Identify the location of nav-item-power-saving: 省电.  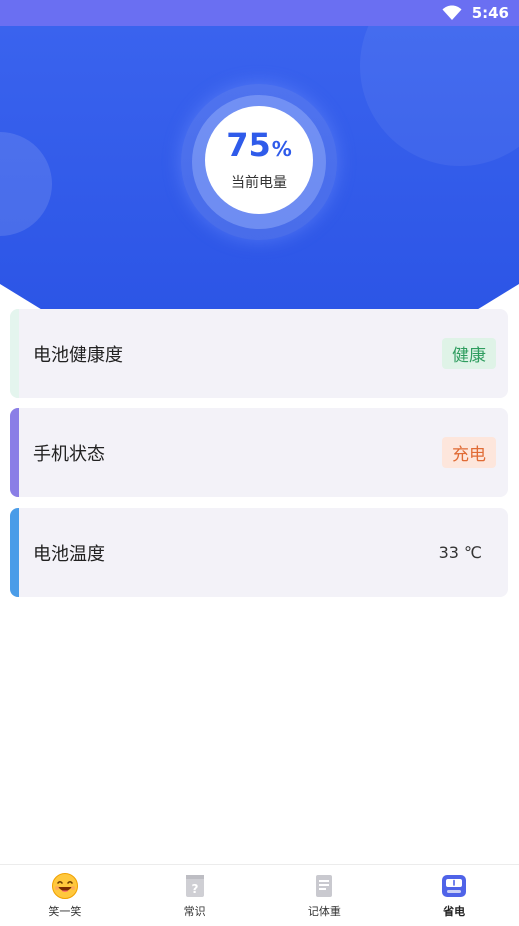
(454, 895).